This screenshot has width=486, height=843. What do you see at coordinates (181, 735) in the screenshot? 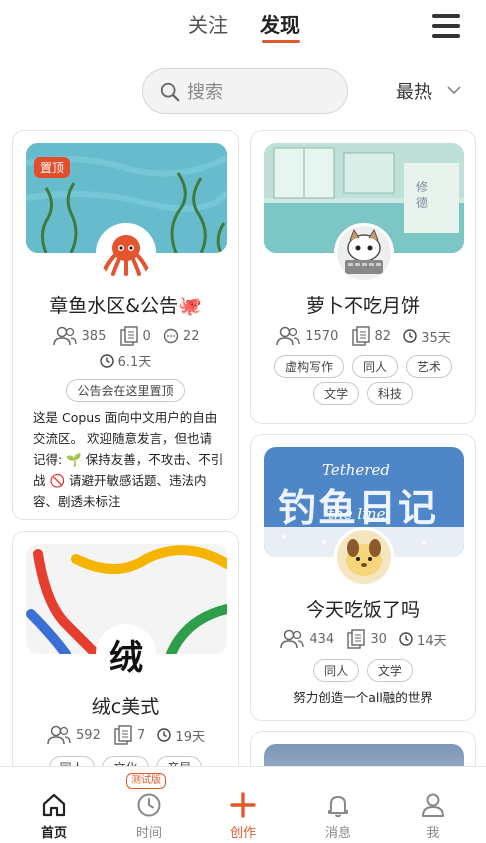
I see `age-stat: 19天` at bounding box center [181, 735].